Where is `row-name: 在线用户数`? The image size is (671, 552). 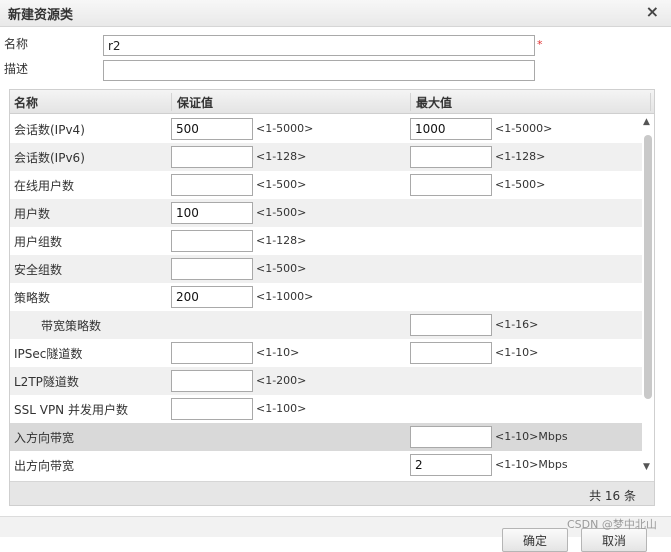
row-name: 在线用户数 is located at coordinates (44, 186).